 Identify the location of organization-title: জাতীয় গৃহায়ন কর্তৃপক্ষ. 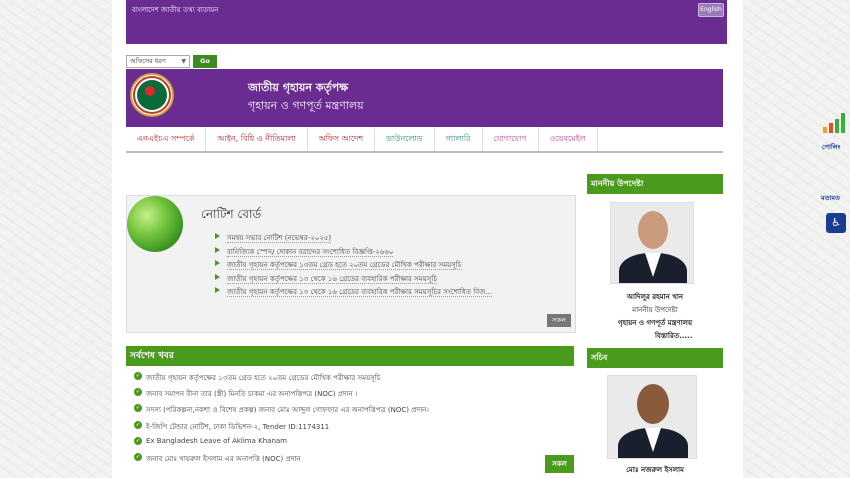
(298, 87).